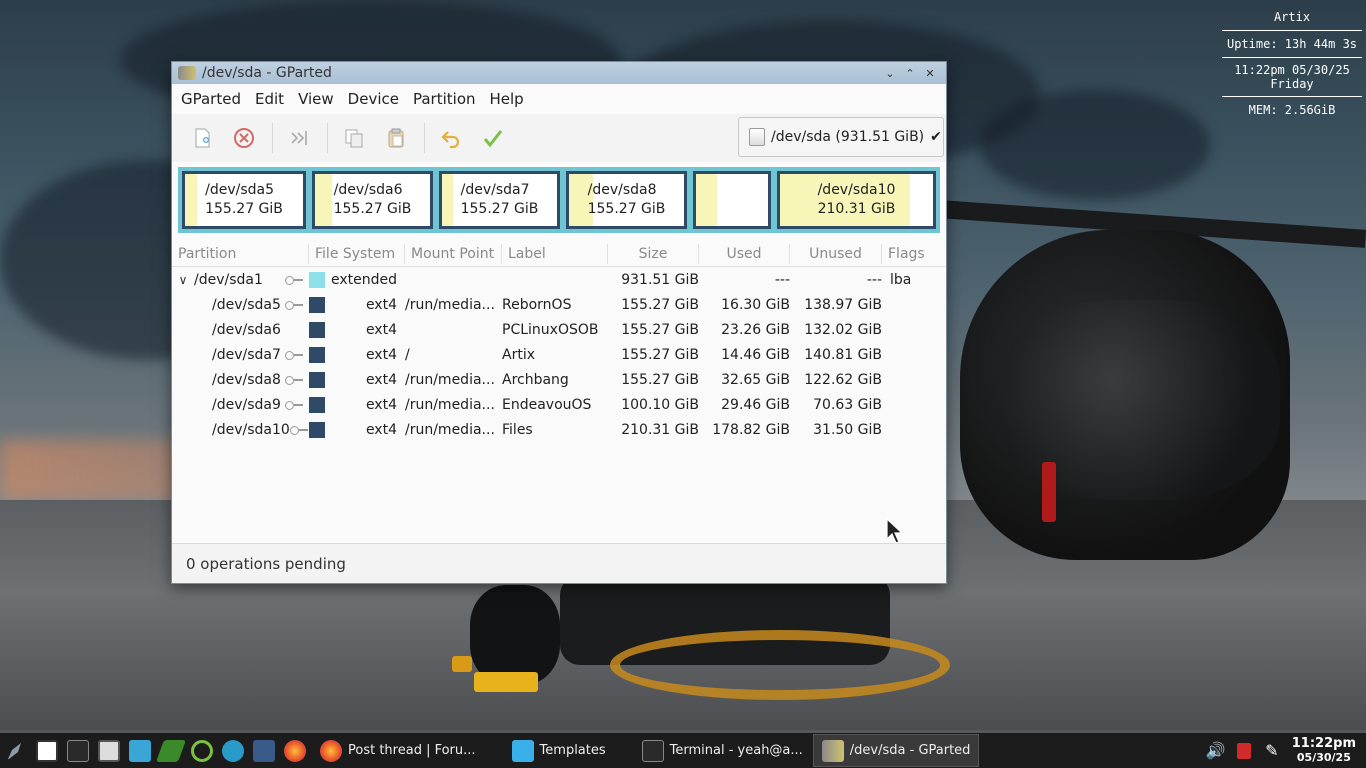 The height and width of the screenshot is (768, 1366). What do you see at coordinates (244, 200) in the screenshot?
I see `graph-partition-sda5: /dev/sda5 155.27 GiB` at bounding box center [244, 200].